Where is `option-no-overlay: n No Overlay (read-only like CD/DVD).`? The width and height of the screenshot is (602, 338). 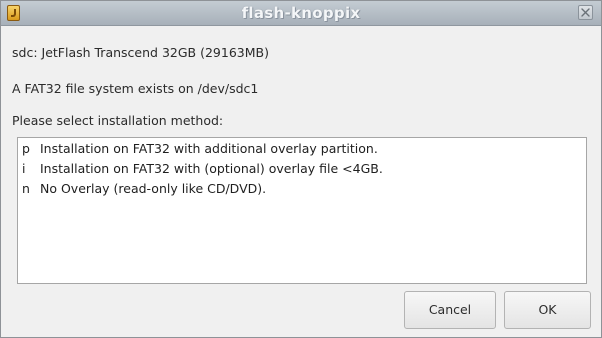 option-no-overlay: n No Overlay (read-only like CD/DVD). is located at coordinates (144, 189).